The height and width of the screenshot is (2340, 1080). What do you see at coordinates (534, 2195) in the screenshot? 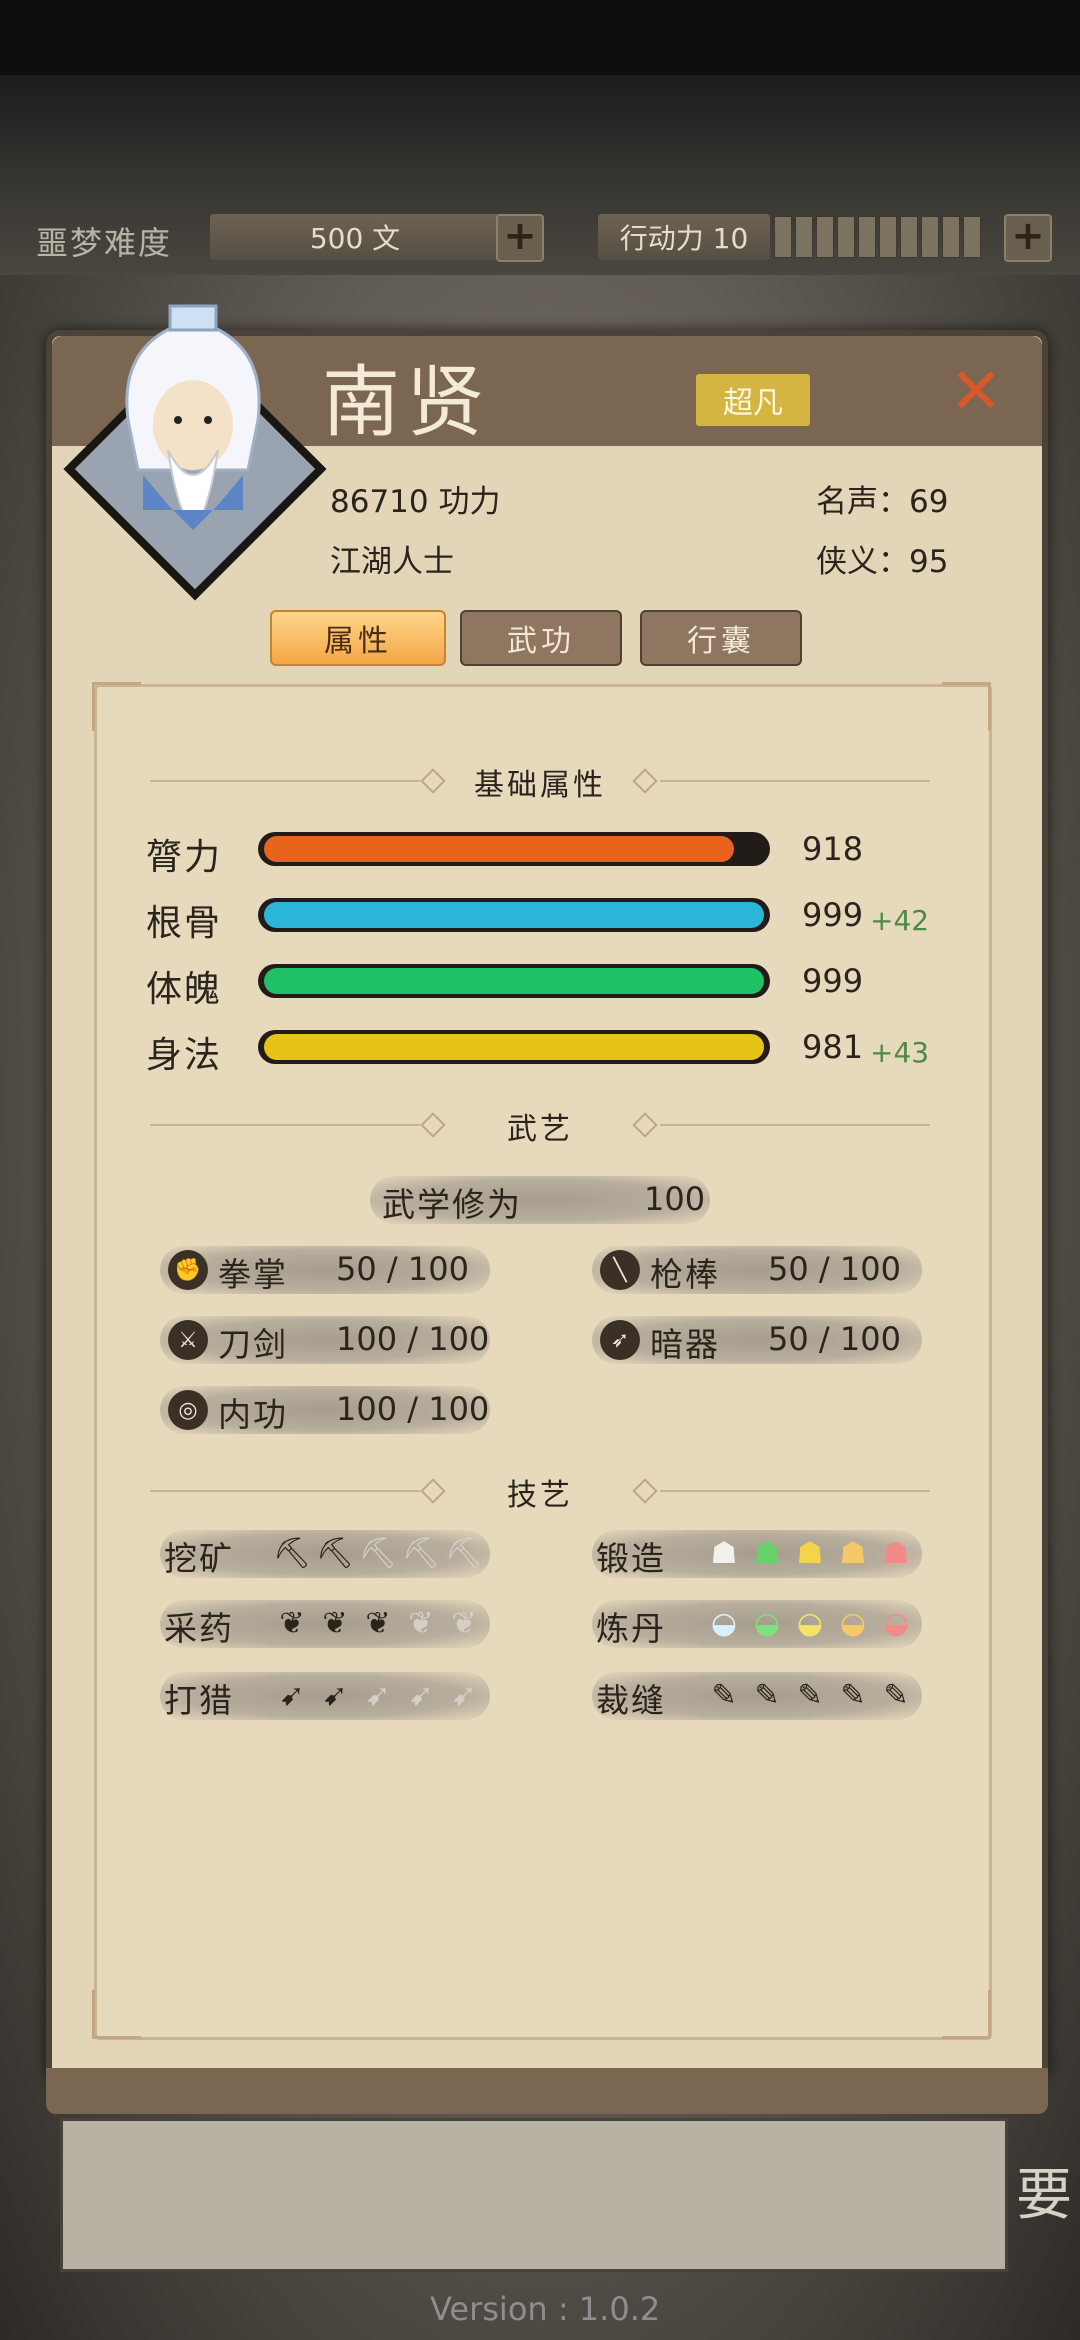
I see `message-box` at bounding box center [534, 2195].